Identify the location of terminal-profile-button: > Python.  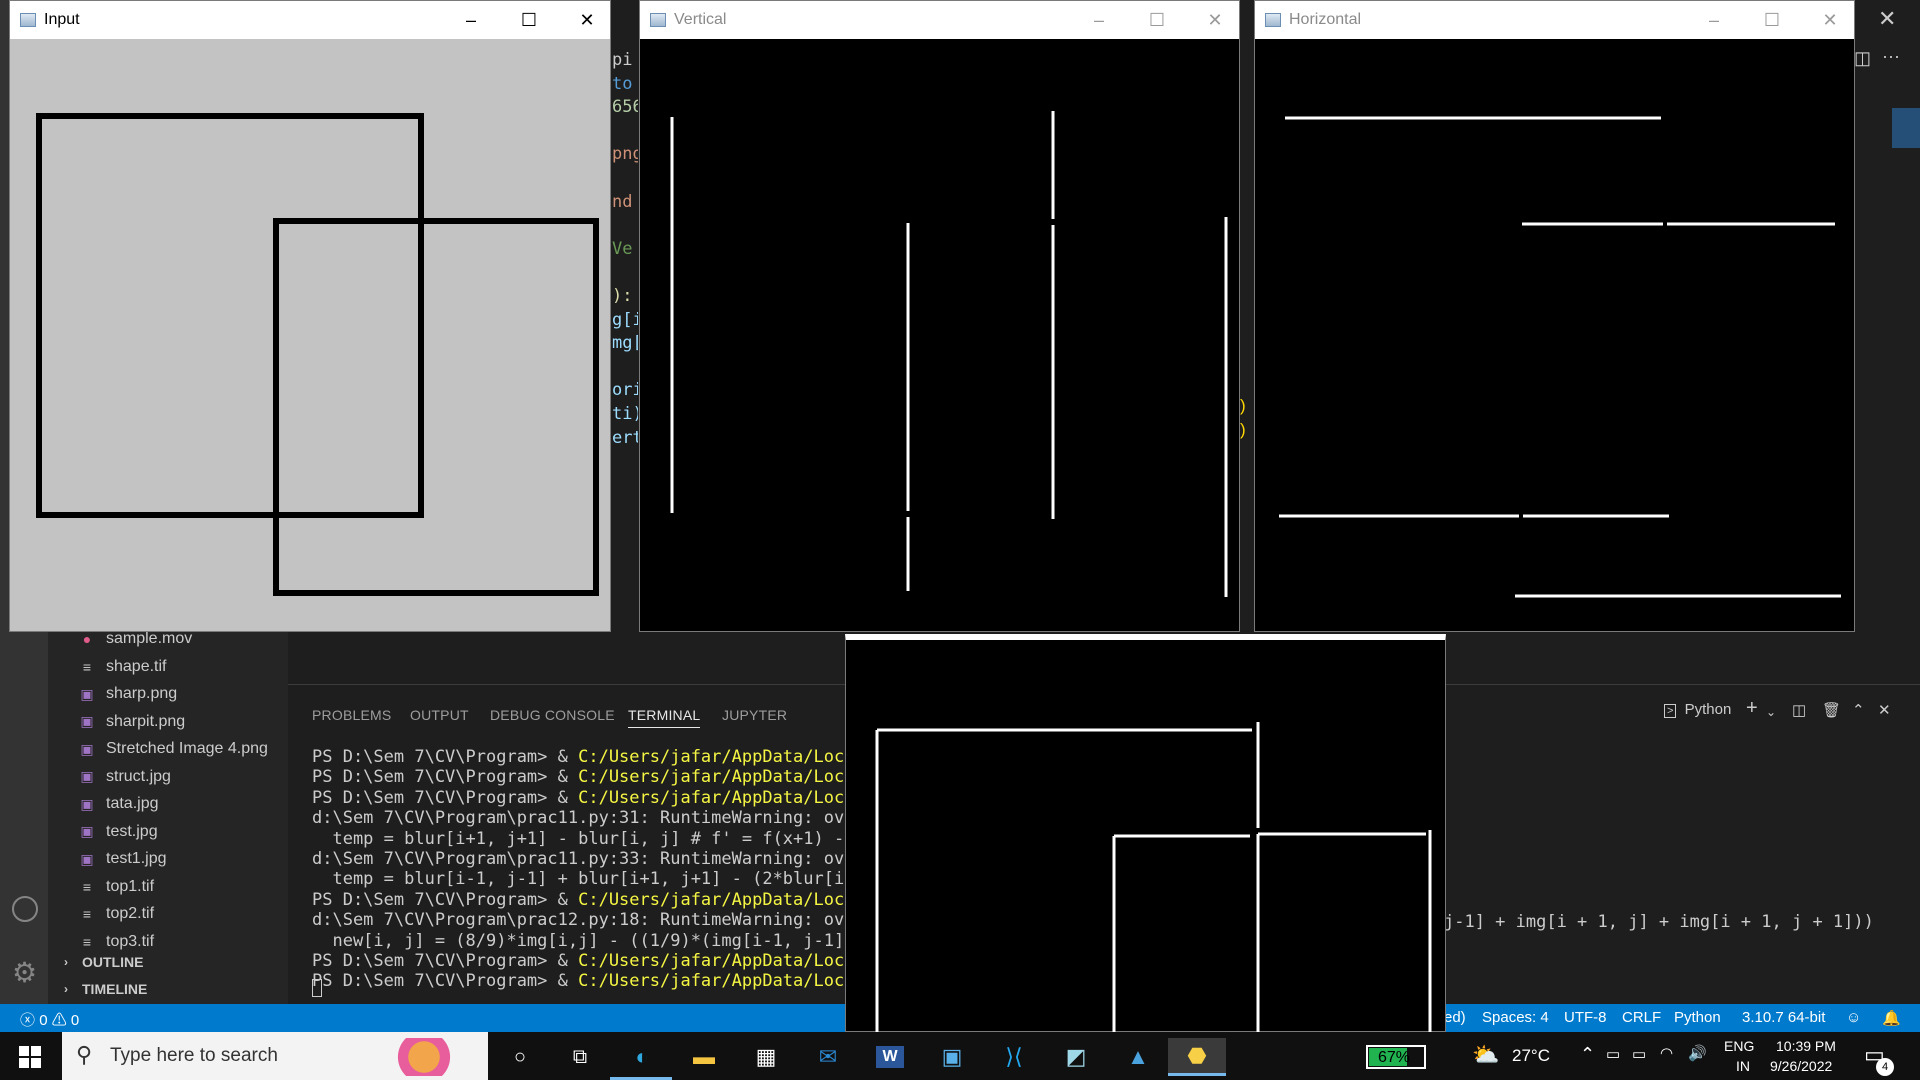
(1697, 709).